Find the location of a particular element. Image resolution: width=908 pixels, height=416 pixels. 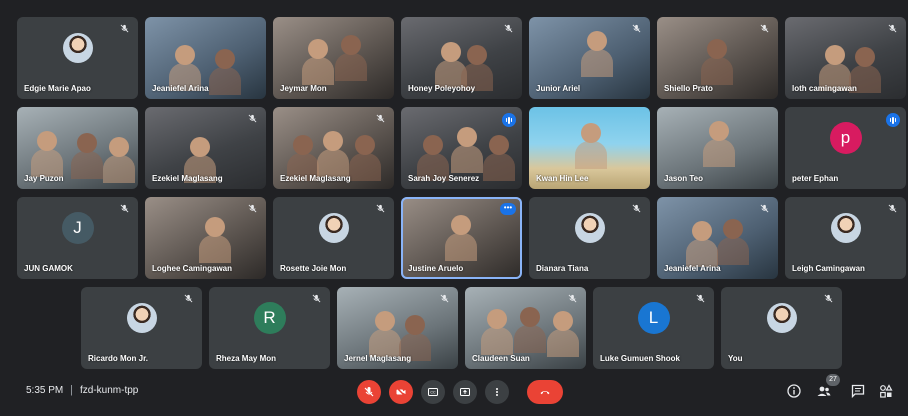

participant-tile: Shiello Prato is located at coordinates (717, 58).